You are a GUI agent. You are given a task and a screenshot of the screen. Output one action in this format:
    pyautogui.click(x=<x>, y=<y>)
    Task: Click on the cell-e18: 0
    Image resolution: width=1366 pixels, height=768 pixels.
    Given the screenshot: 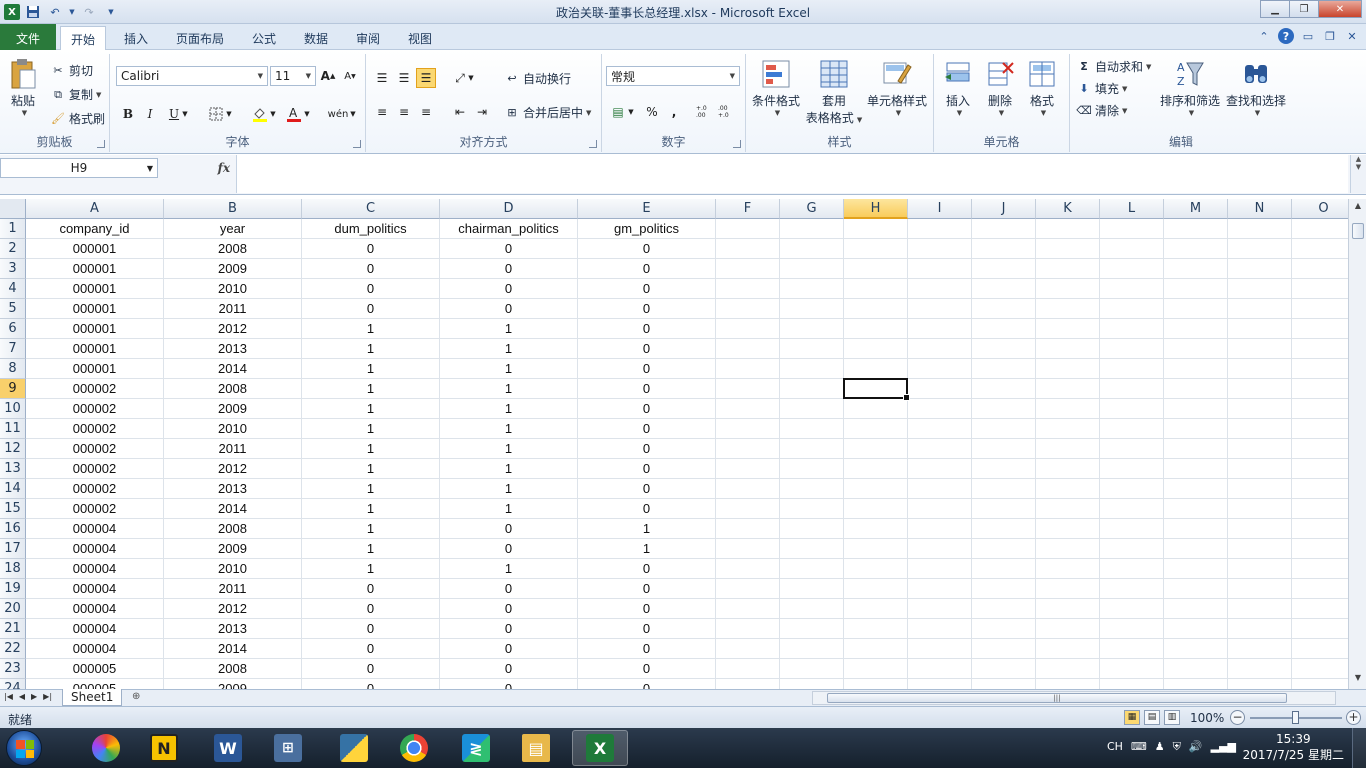 What is the action you would take?
    pyautogui.click(x=647, y=569)
    